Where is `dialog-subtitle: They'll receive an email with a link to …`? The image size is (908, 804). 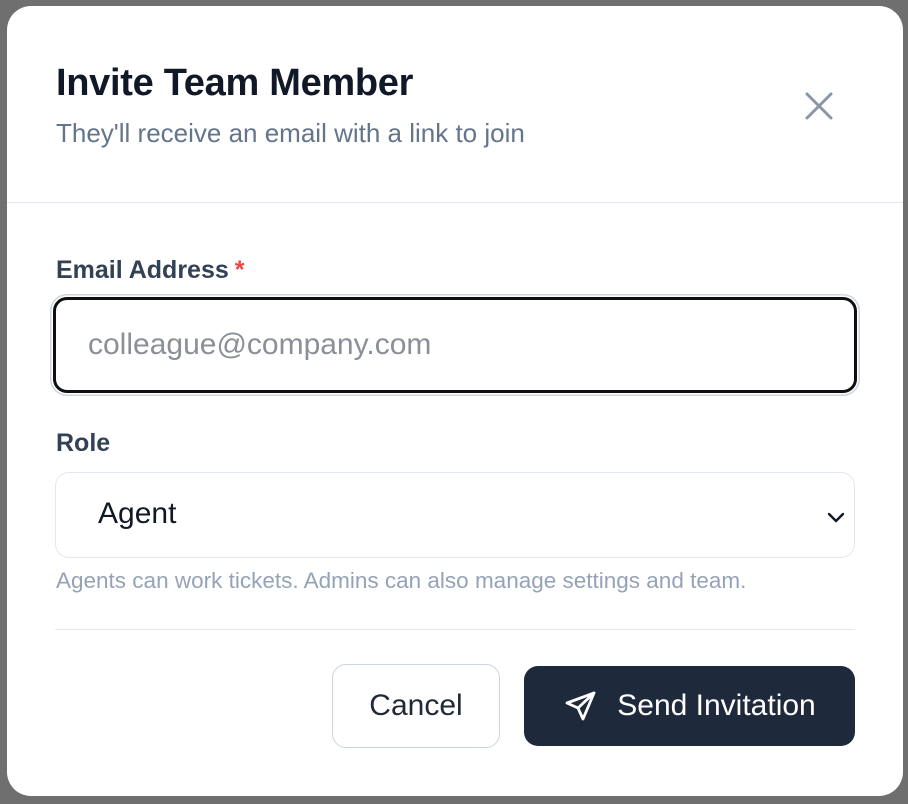 dialog-subtitle: They'll receive an email with a link to … is located at coordinates (290, 133).